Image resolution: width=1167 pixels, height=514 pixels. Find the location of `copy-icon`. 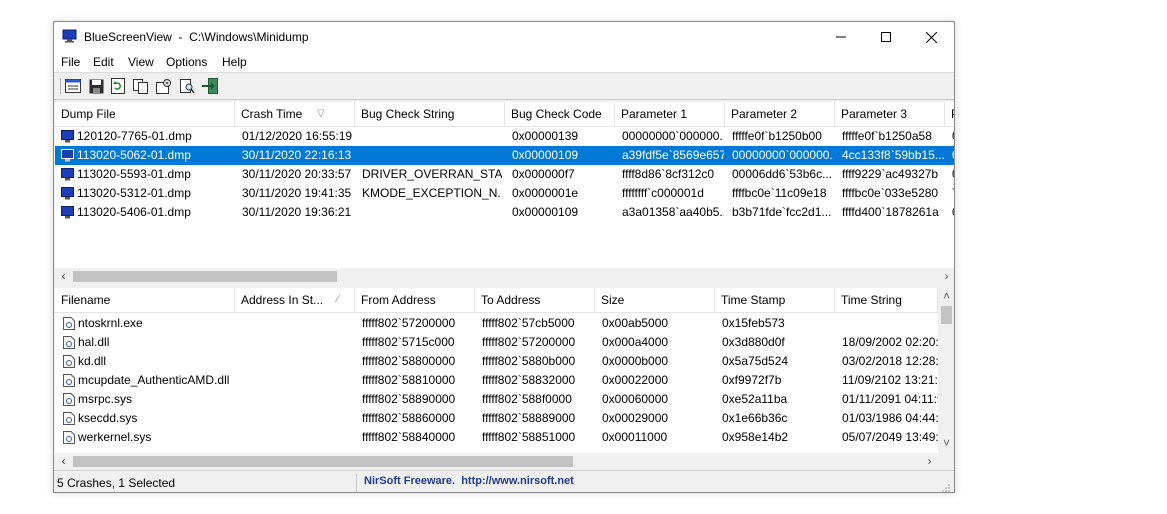

copy-icon is located at coordinates (140, 86).